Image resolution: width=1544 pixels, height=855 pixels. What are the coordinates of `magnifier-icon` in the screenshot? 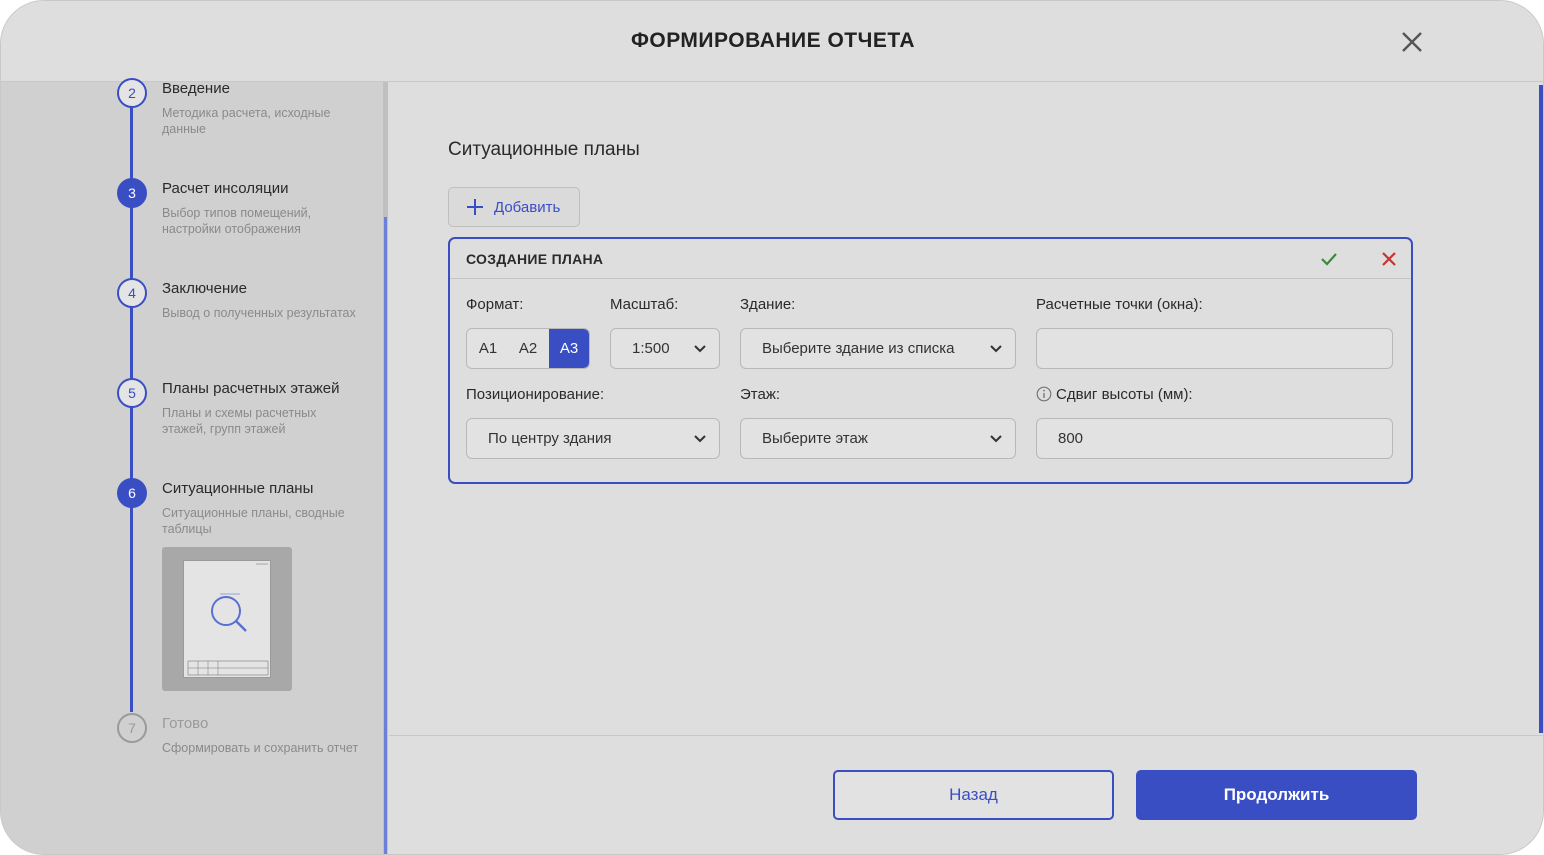 It's located at (228, 619).